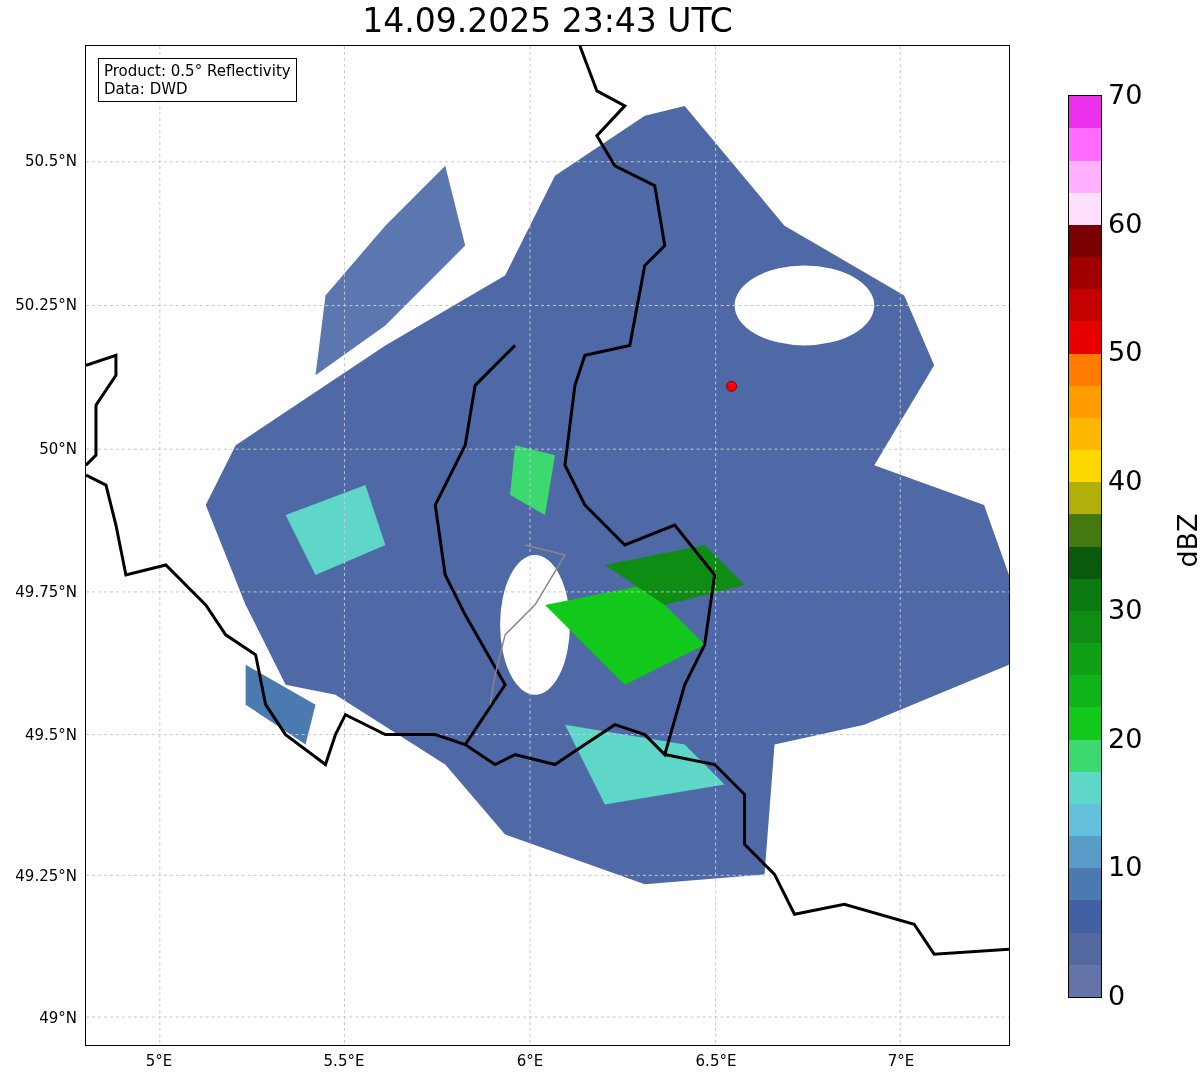 The image size is (1202, 1081). Describe the element at coordinates (1117, 996) in the screenshot. I see `colorbar-tick-label: 0` at that location.